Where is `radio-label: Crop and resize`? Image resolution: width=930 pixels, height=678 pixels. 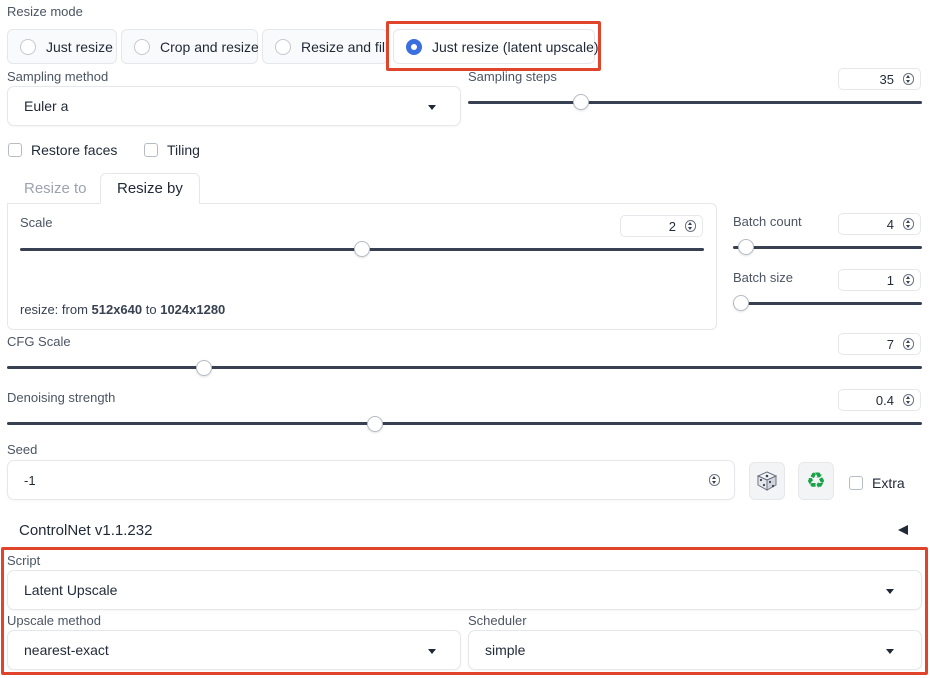
radio-label: Crop and resize is located at coordinates (209, 46).